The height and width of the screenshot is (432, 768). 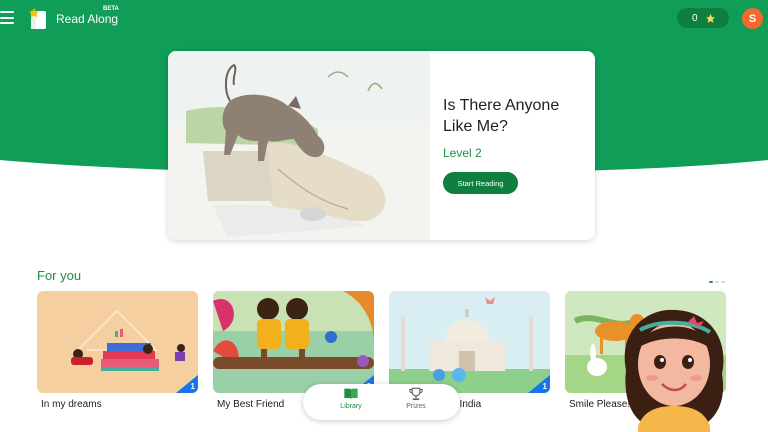 What do you see at coordinates (293, 342) in the screenshot?
I see `book-cover: 2` at bounding box center [293, 342].